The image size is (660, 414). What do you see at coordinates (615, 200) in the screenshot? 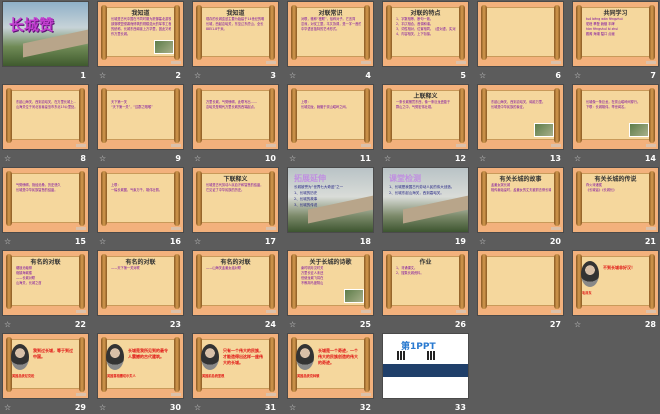
I see `slide-thumbnail: 有关长城的传说 烽火戏诸侯 《长城谣》《长城长》` at bounding box center [615, 200].